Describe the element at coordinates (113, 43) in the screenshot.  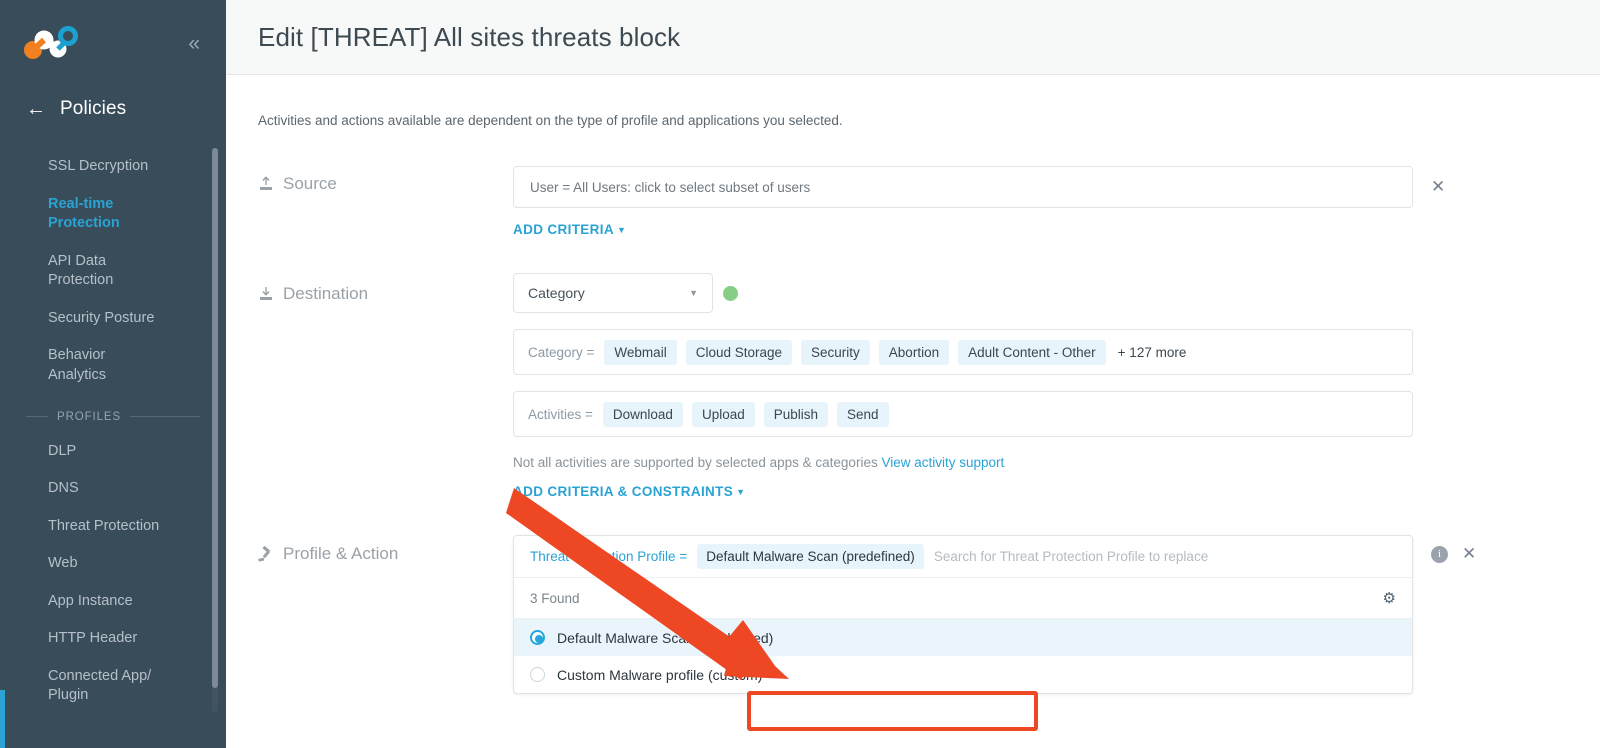
I see `sidebar-header: «` at that location.